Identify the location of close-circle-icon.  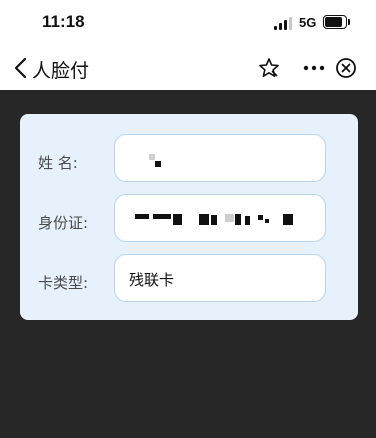
(346, 68).